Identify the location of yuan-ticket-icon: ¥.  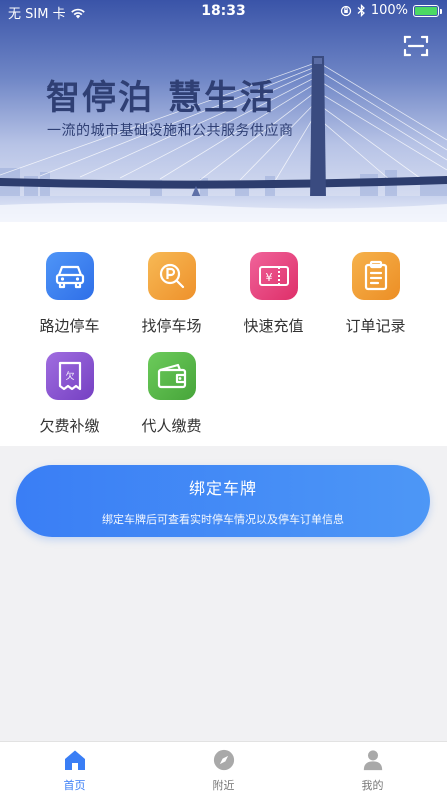
(273, 276).